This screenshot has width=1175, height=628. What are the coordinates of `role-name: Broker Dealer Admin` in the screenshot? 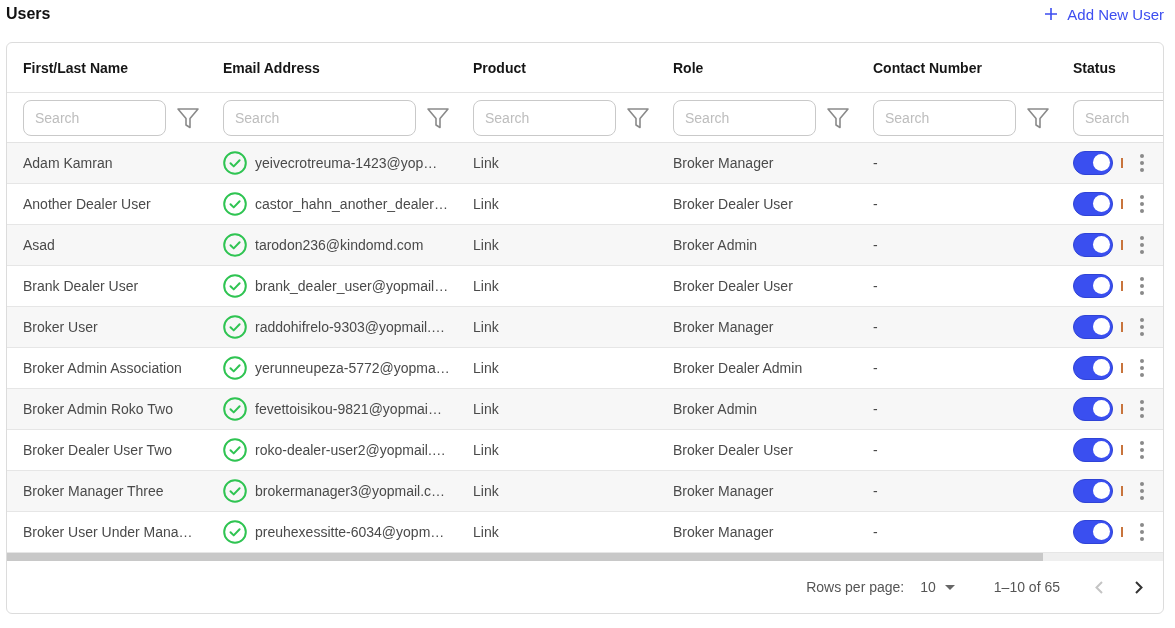 It's located at (738, 368).